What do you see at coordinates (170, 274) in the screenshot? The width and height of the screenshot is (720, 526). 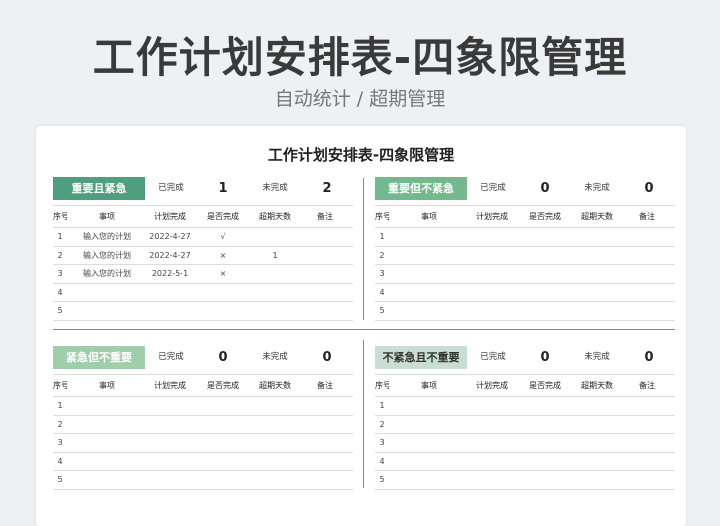 I see `table-cell: 2022-5-1` at bounding box center [170, 274].